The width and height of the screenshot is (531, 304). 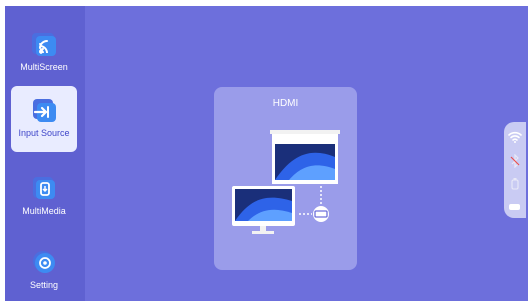 I want to click on gear-icon, so click(x=44, y=262).